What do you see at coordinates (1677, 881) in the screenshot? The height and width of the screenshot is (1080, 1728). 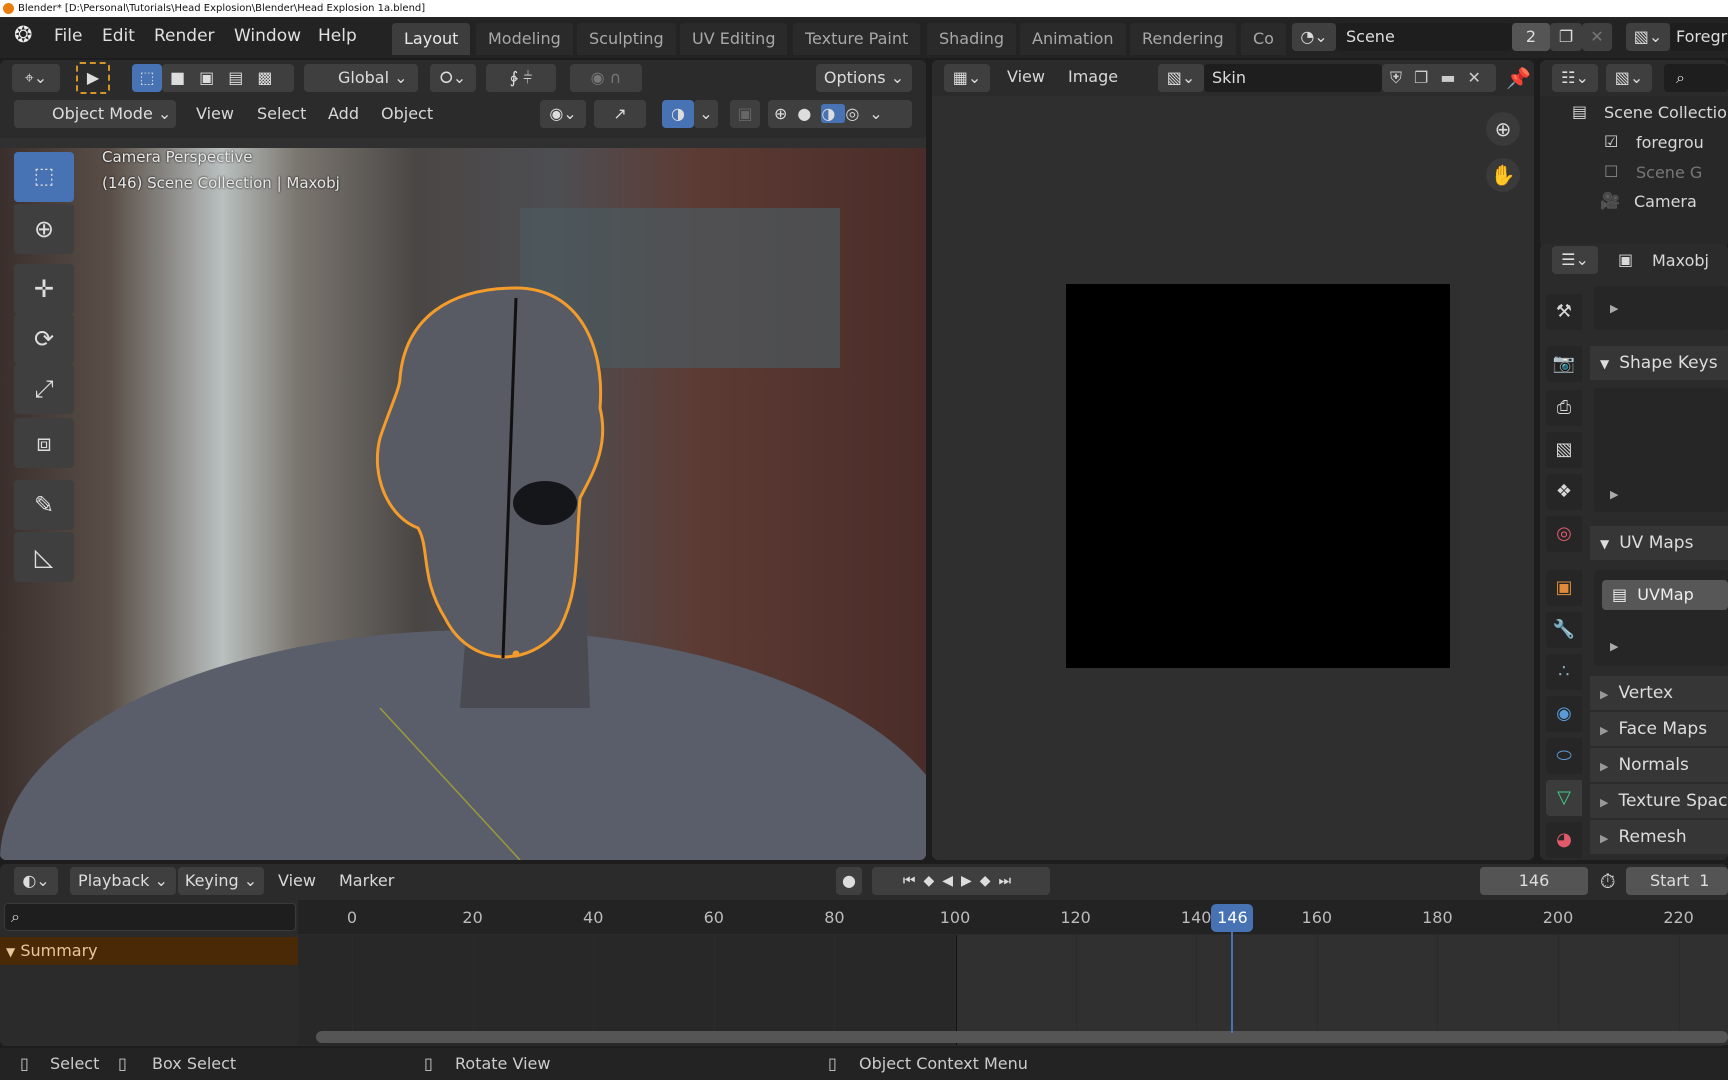 I see `start-frame-field: Start 1` at bounding box center [1677, 881].